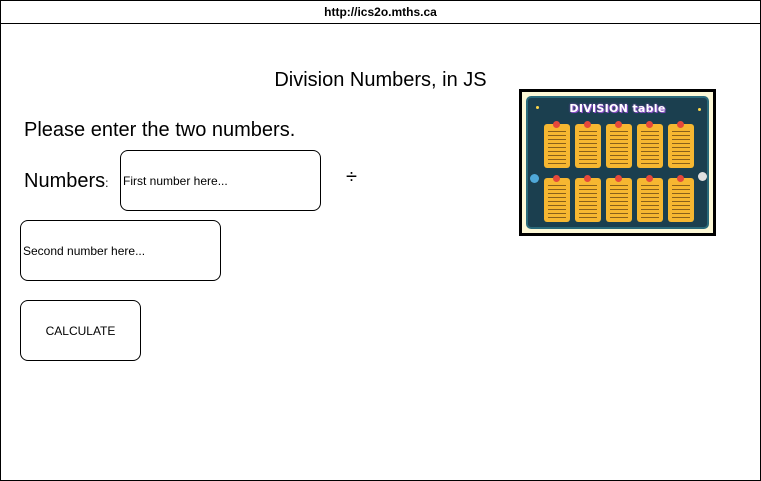 The width and height of the screenshot is (761, 481). What do you see at coordinates (107, 183) in the screenshot?
I see `numbers-label-colon: :` at bounding box center [107, 183].